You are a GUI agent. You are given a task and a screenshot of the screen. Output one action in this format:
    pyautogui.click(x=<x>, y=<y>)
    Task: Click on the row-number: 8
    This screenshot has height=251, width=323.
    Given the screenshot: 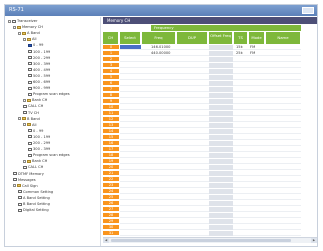 What is the action you would take?
    pyautogui.click(x=111, y=95)
    